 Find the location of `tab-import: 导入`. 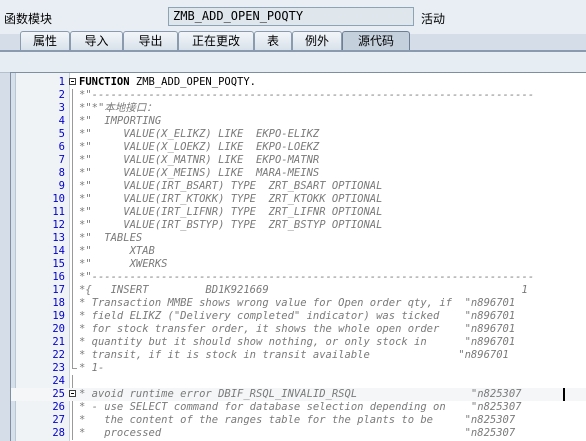

tab-import: 导入 is located at coordinates (96, 40).